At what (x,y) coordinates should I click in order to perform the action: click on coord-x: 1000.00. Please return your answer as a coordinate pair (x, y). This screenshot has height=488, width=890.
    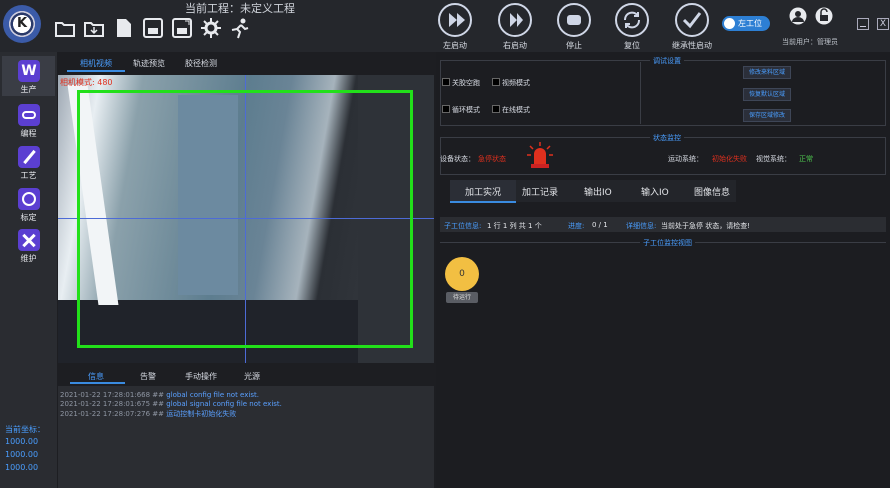
    Looking at the image, I should click on (22, 441).